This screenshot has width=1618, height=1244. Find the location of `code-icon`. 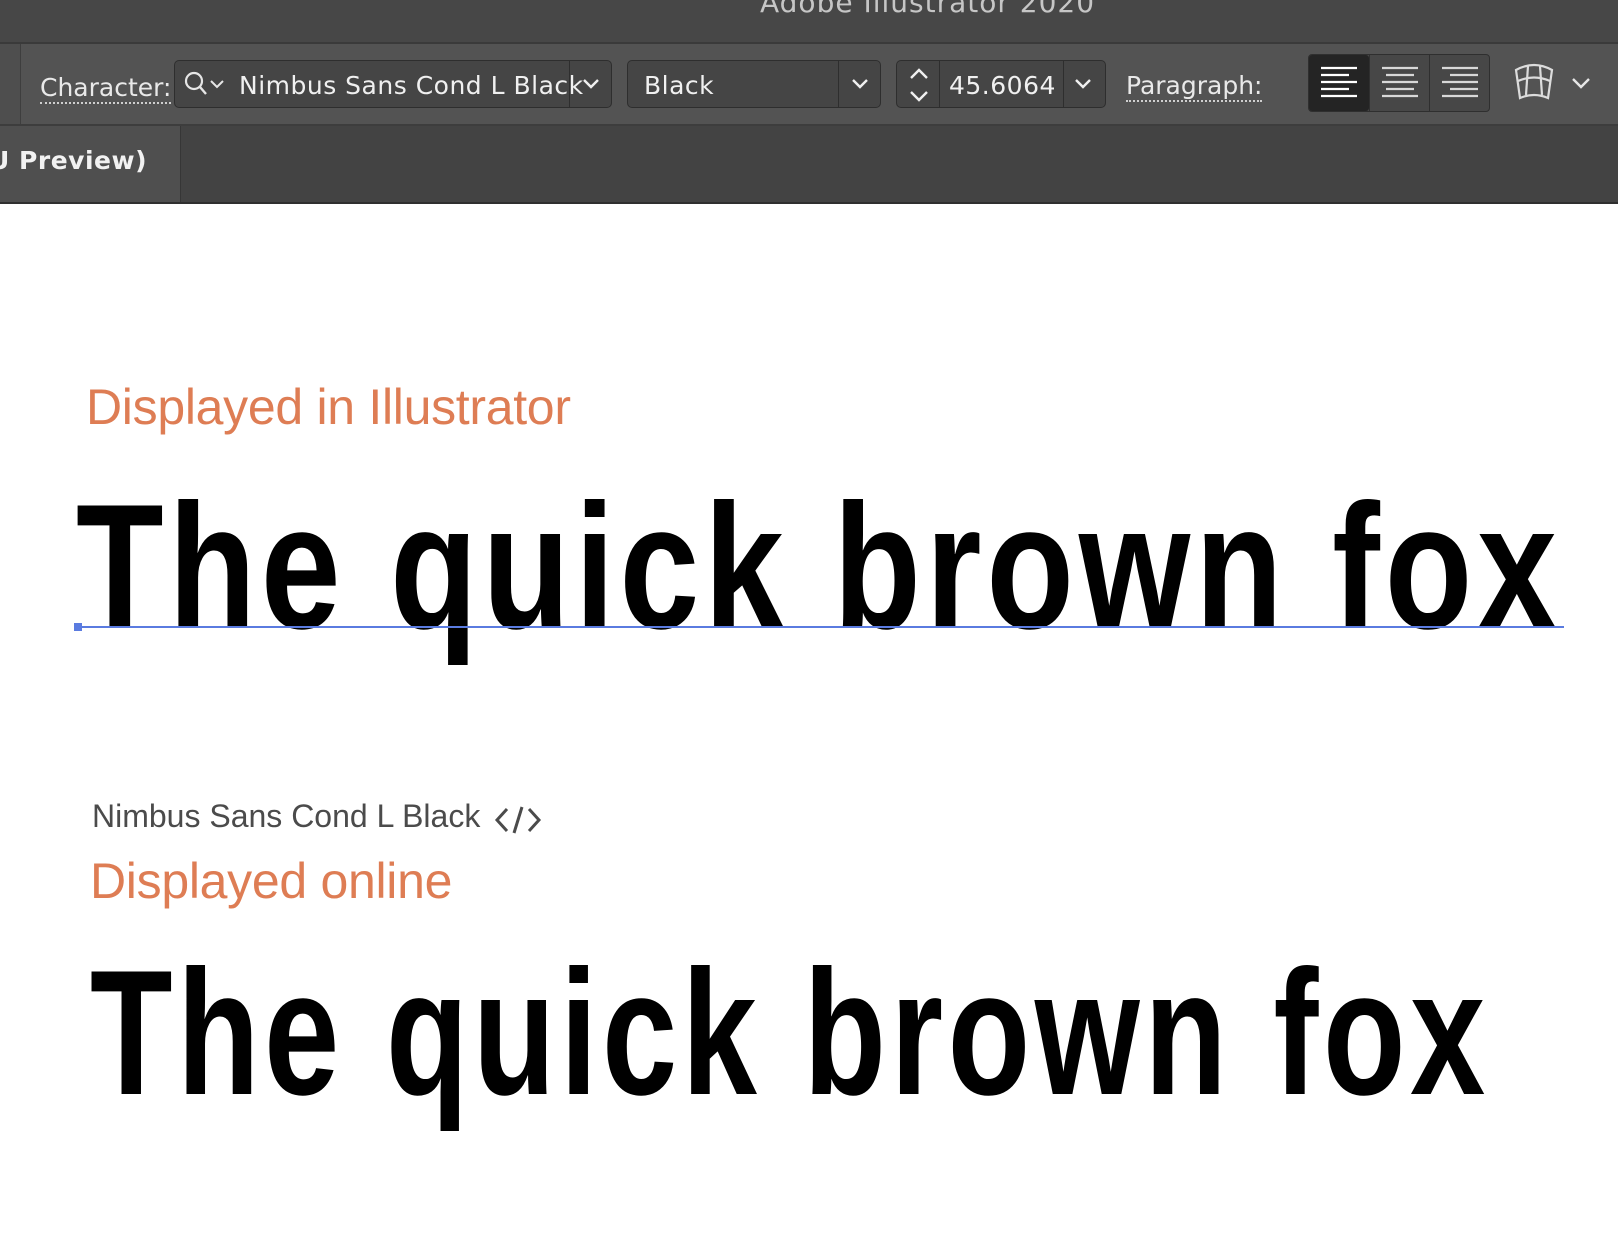

code-icon is located at coordinates (518, 820).